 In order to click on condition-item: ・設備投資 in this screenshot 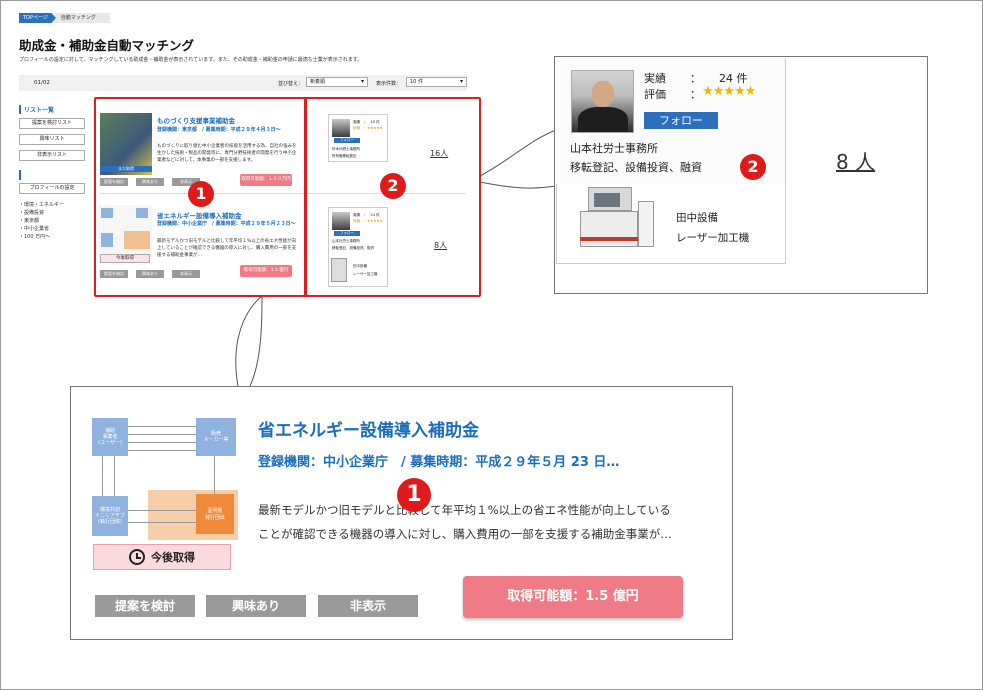, I will do `click(32, 213)`.